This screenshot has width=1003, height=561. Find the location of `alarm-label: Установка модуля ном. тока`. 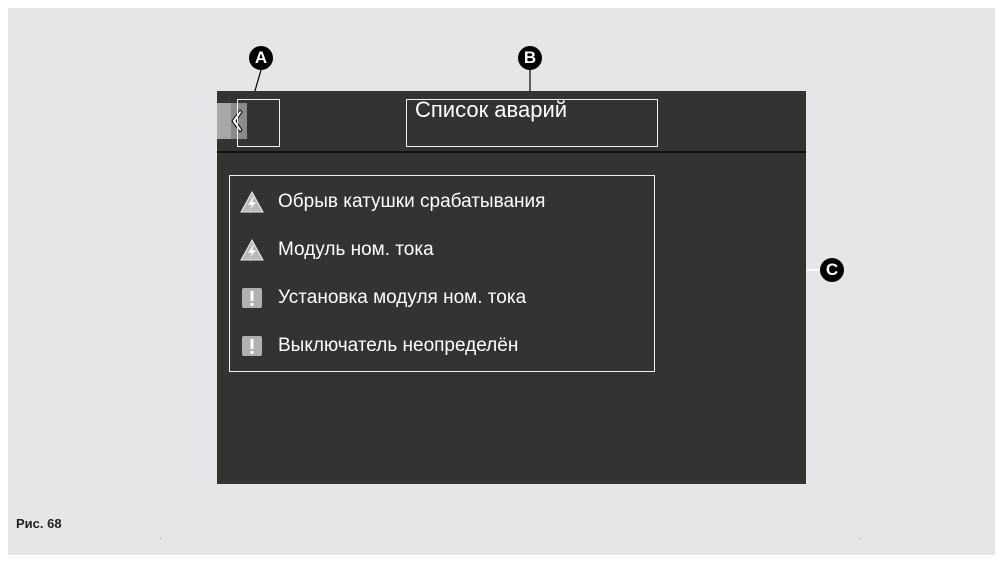

alarm-label: Установка модуля ном. тока is located at coordinates (402, 297).